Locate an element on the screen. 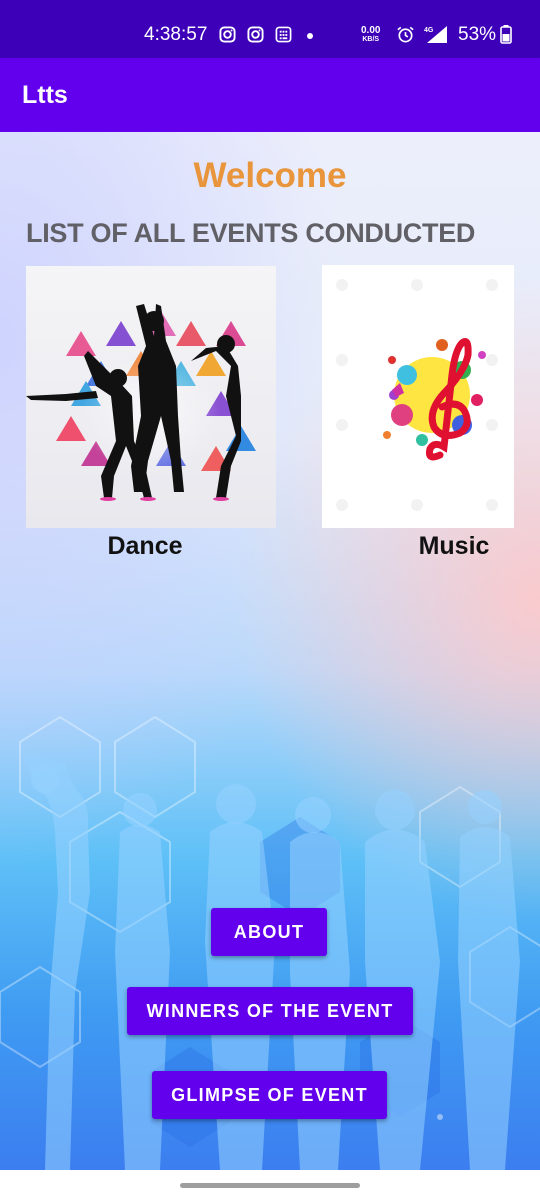  dance-illustration is located at coordinates (141, 402).